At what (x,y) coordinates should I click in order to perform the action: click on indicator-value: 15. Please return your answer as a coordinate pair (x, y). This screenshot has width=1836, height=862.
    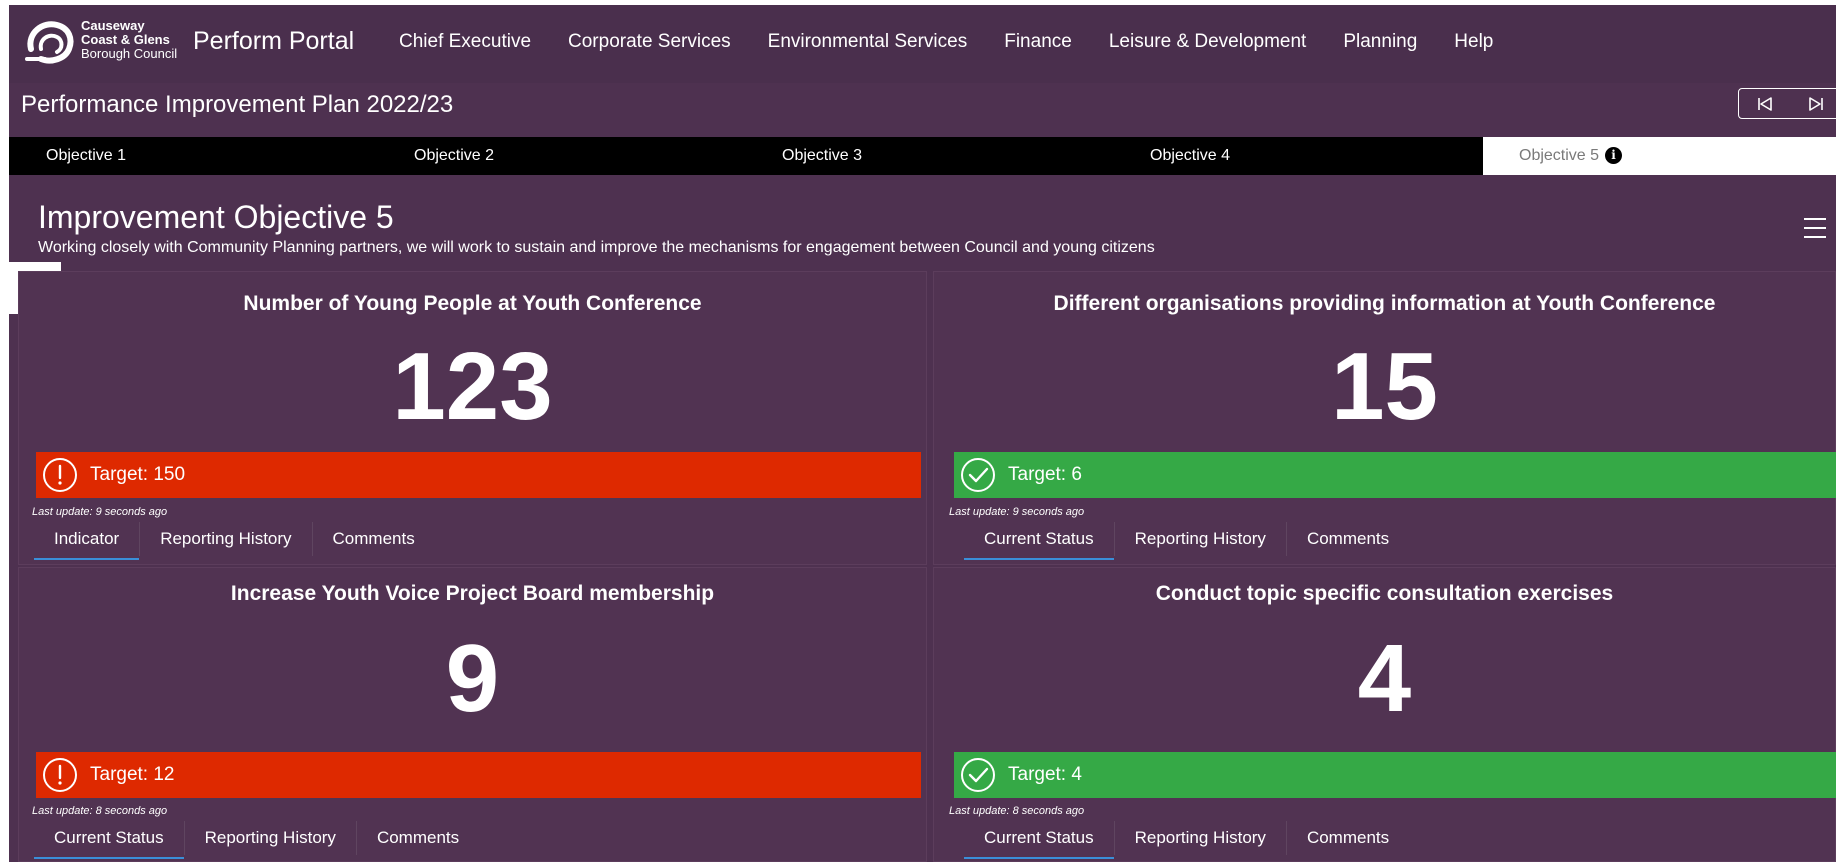
    Looking at the image, I should click on (1384, 386).